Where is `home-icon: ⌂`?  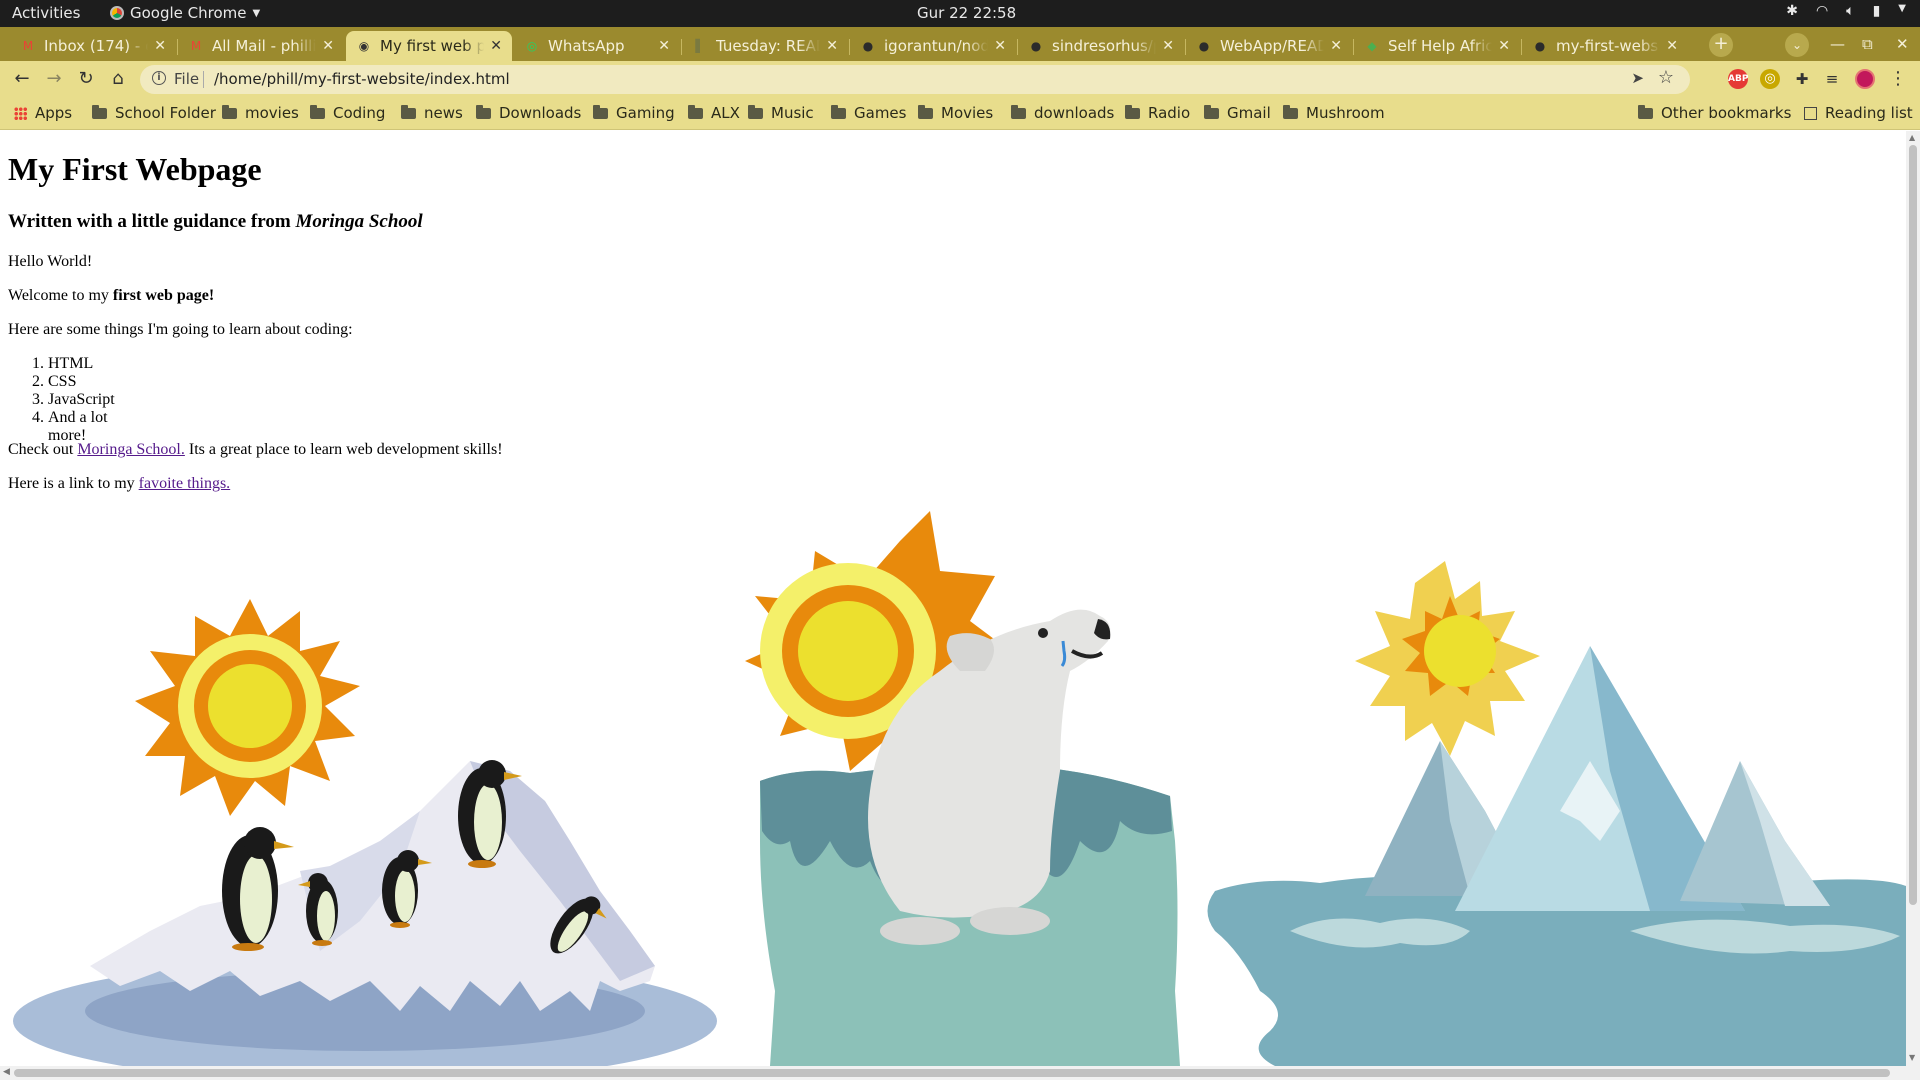 home-icon: ⌂ is located at coordinates (118, 79).